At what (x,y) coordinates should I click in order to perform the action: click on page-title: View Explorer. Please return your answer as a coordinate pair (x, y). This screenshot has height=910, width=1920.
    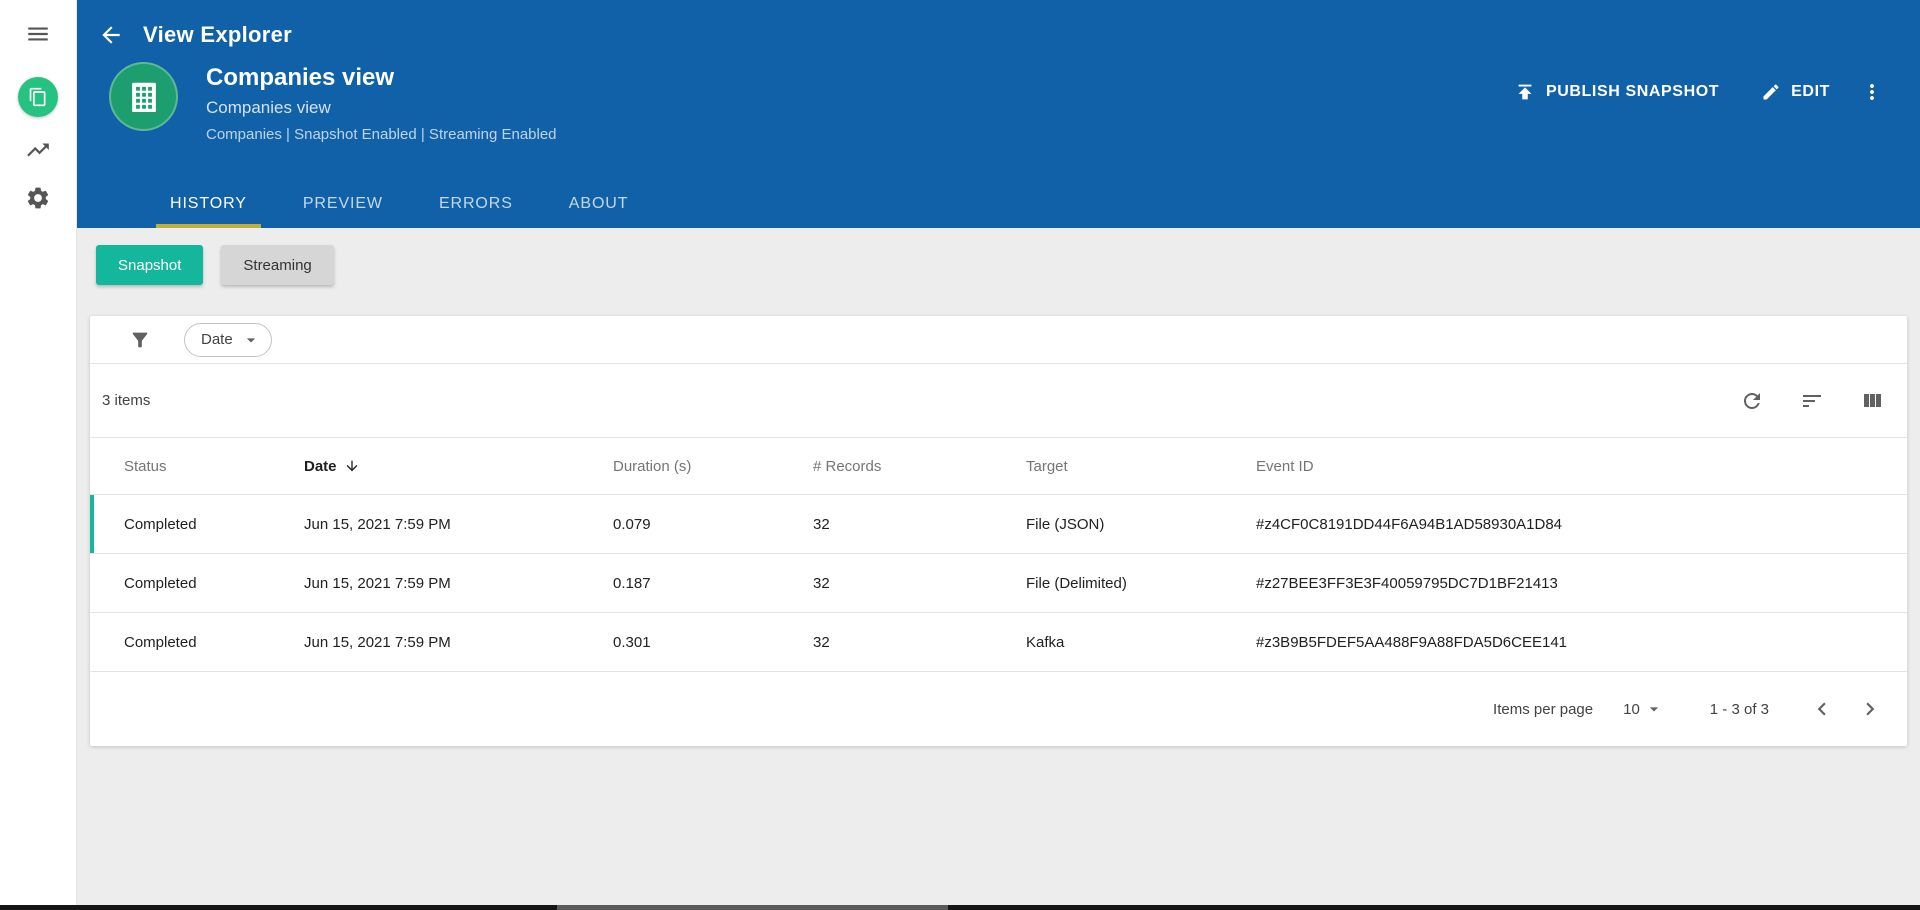
    Looking at the image, I should click on (218, 34).